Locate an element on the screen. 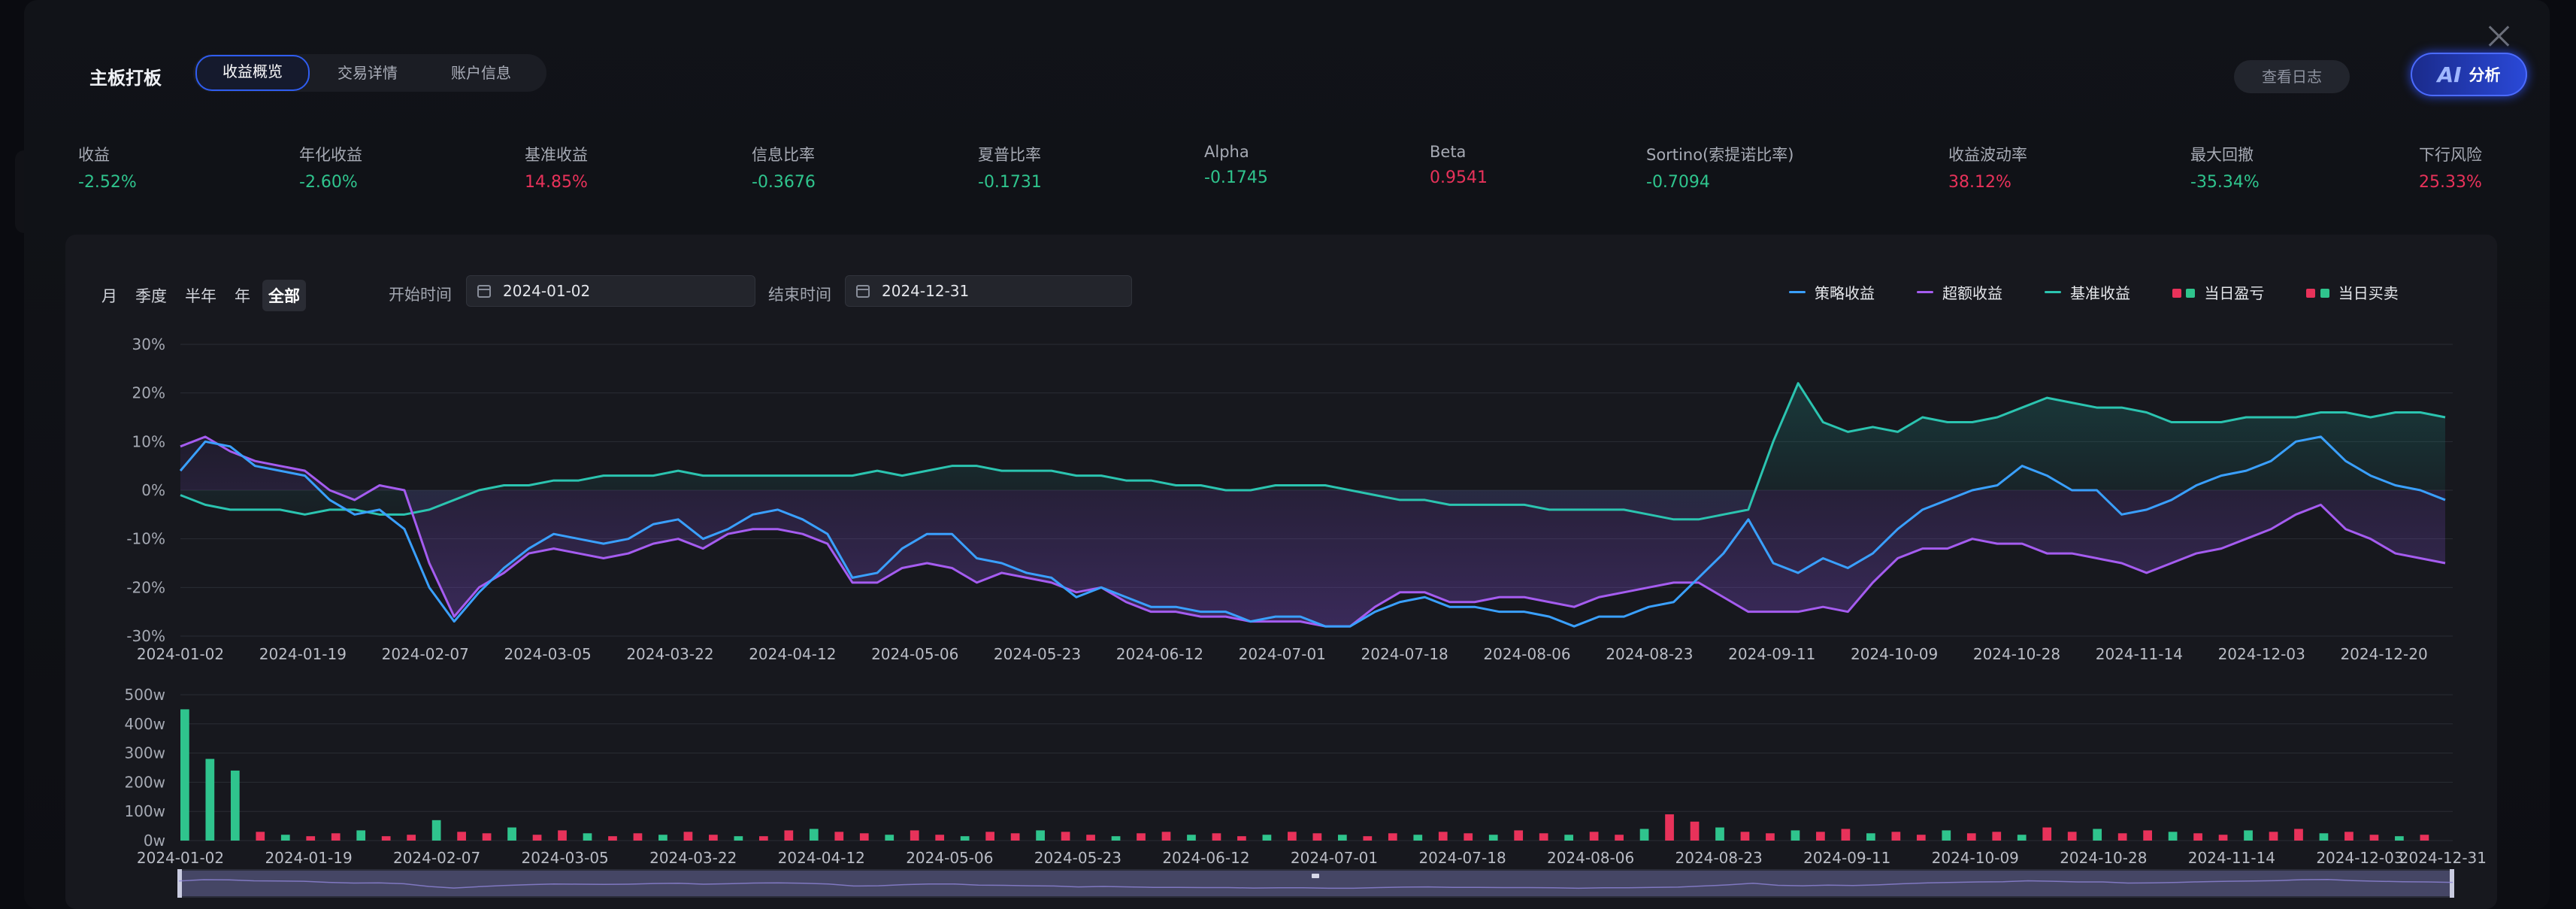  x-tick-label: 2024-11-14 is located at coordinates (2231, 858).